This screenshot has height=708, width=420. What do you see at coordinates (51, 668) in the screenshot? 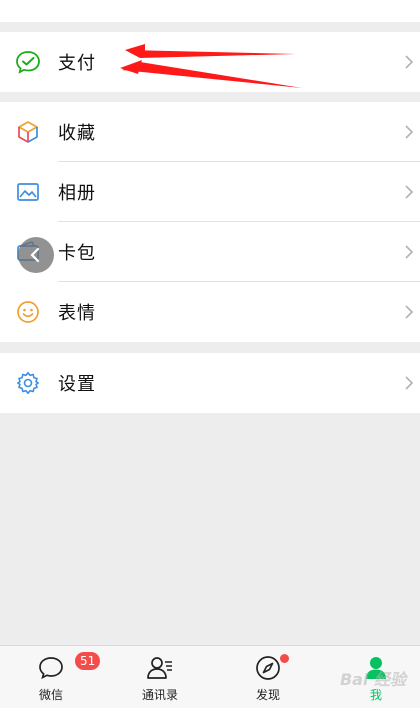
I see `chat-icon` at bounding box center [51, 668].